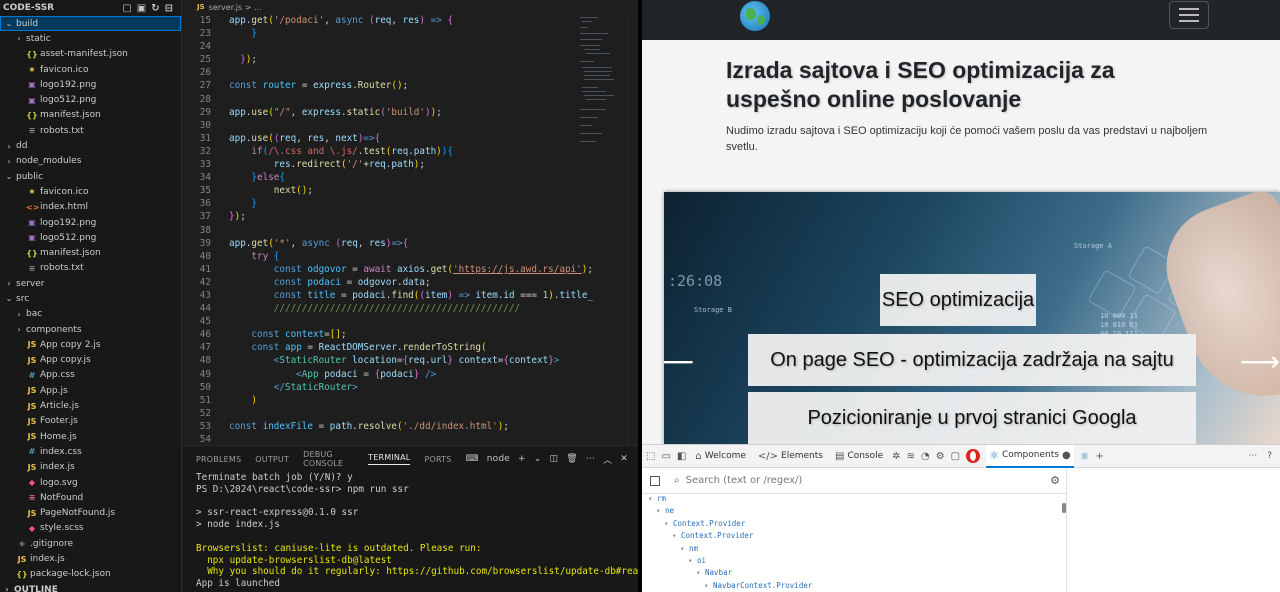 This screenshot has width=1280, height=592. I want to click on globe-logo-icon, so click(755, 16).